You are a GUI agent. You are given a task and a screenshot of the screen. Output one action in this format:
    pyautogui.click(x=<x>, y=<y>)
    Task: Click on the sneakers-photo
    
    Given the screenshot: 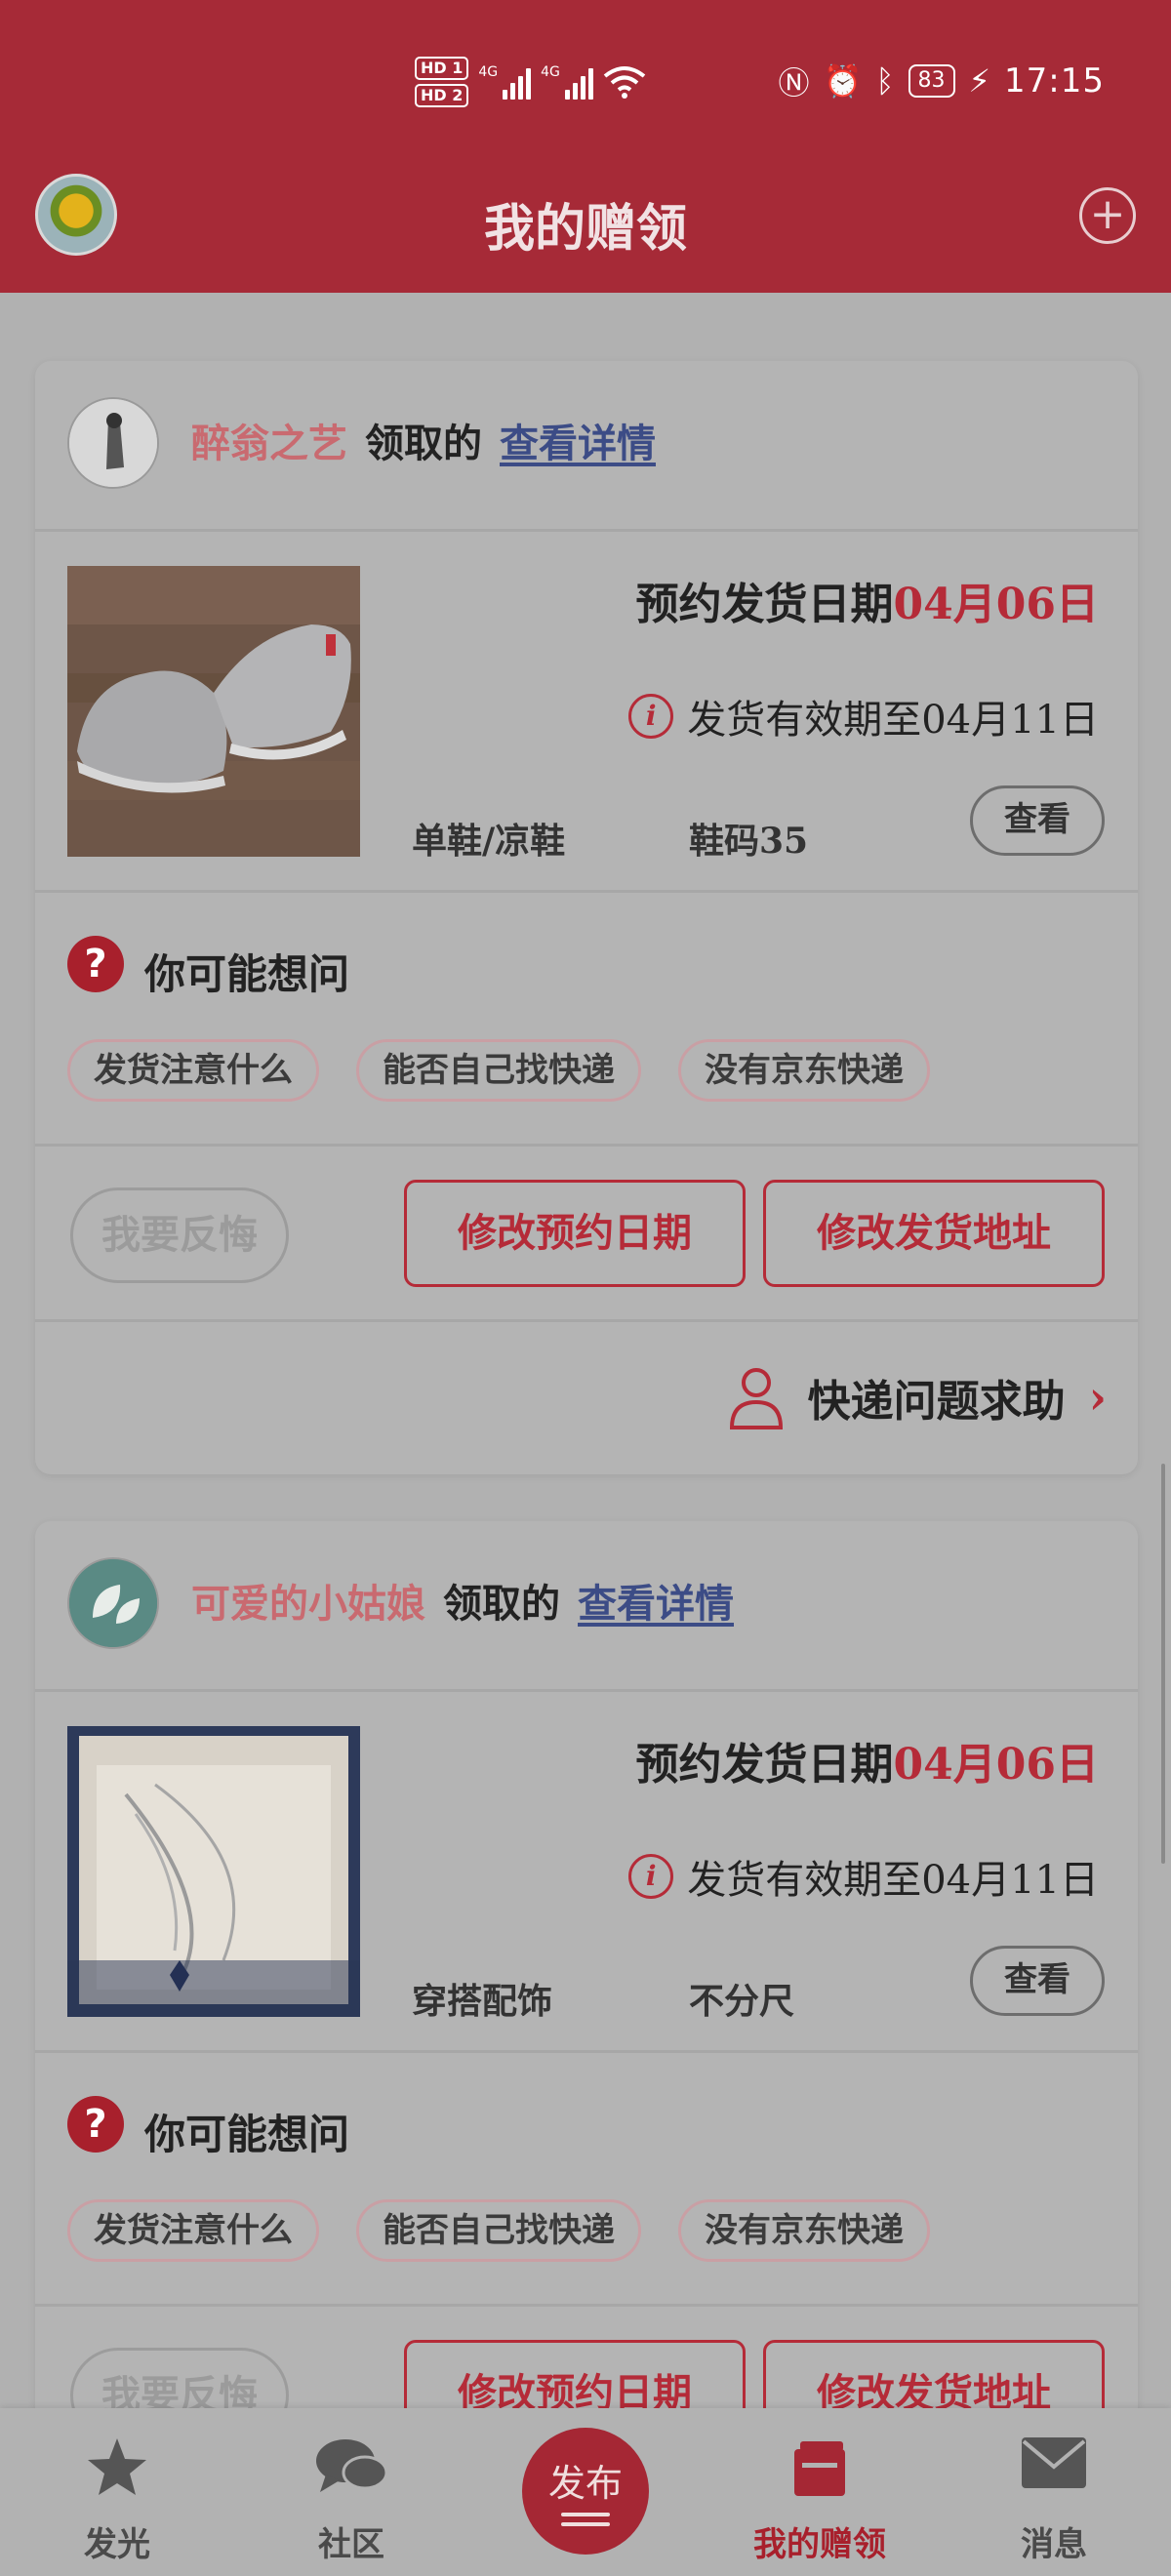 What is the action you would take?
    pyautogui.click(x=213, y=711)
    